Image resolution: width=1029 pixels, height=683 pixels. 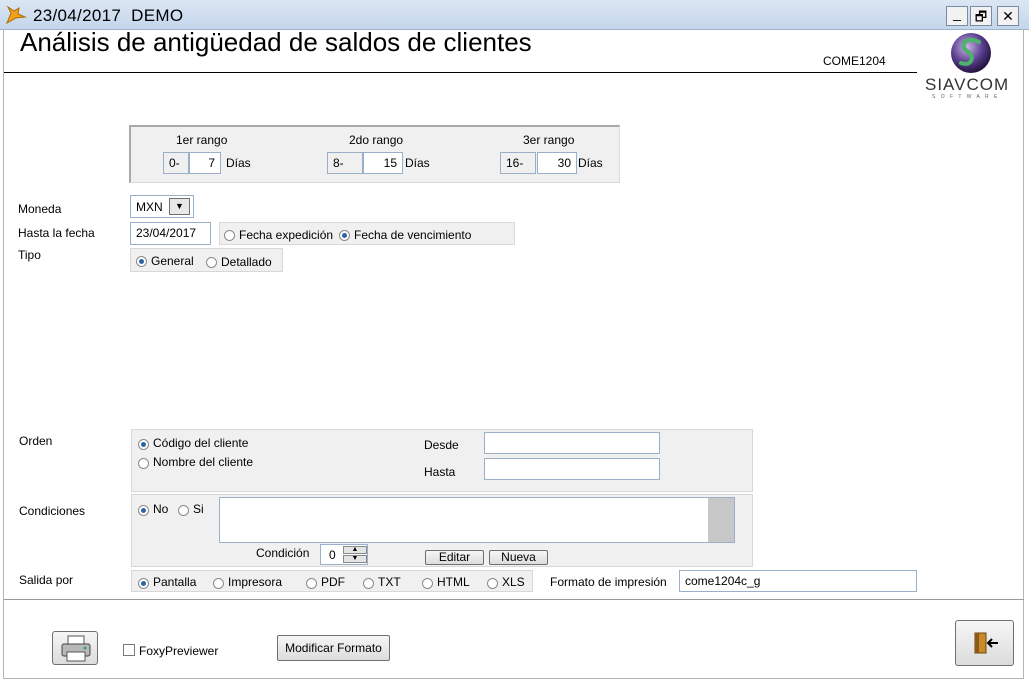 What do you see at coordinates (572, 443) in the screenshot?
I see `desde-input` at bounding box center [572, 443].